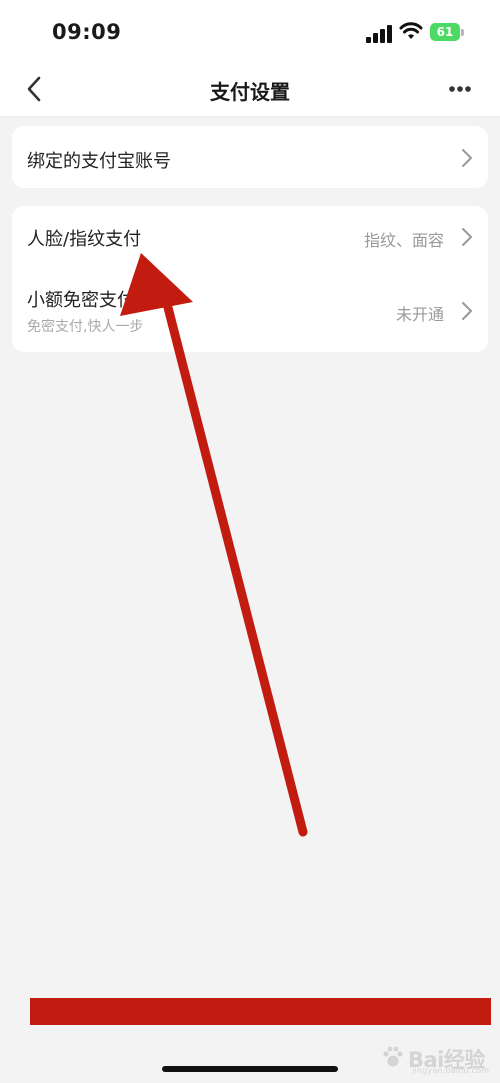 This screenshot has width=500, height=1083. Describe the element at coordinates (84, 239) in the screenshot. I see `face-fingerprint-pay-label: 人脸/指纹支付` at that location.